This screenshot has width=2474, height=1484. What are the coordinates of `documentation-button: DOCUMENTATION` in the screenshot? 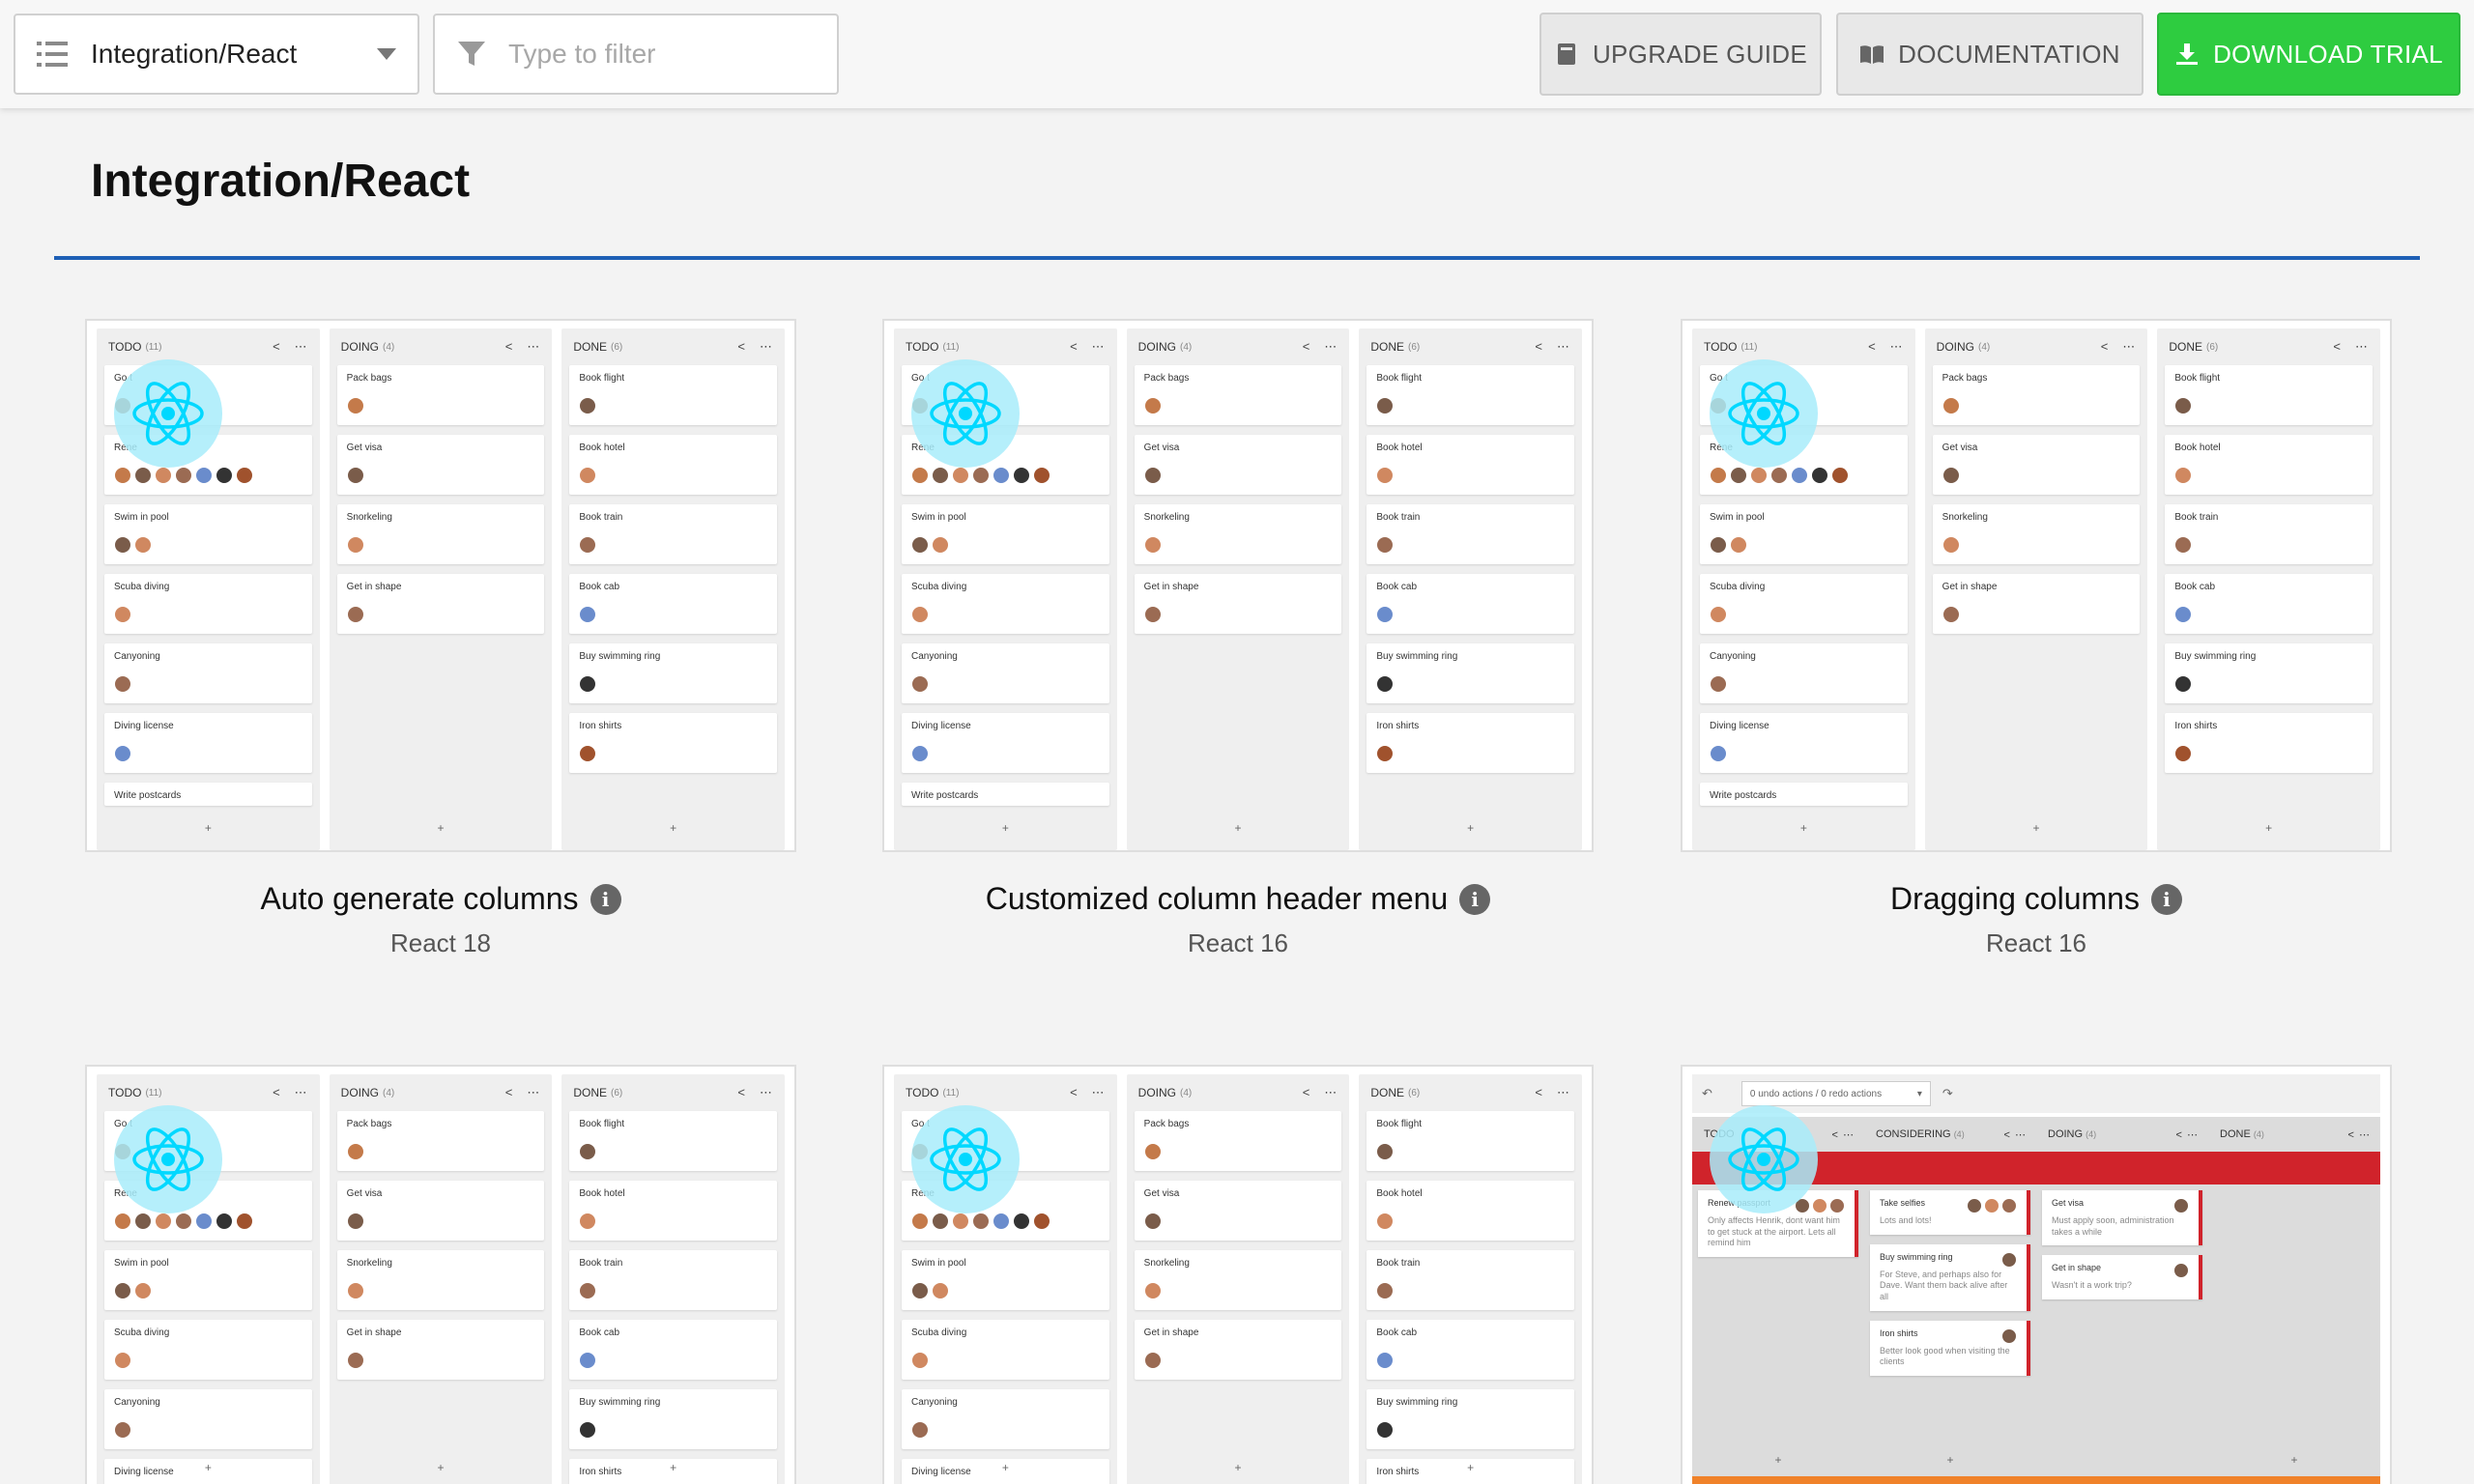 It's located at (1989, 55).